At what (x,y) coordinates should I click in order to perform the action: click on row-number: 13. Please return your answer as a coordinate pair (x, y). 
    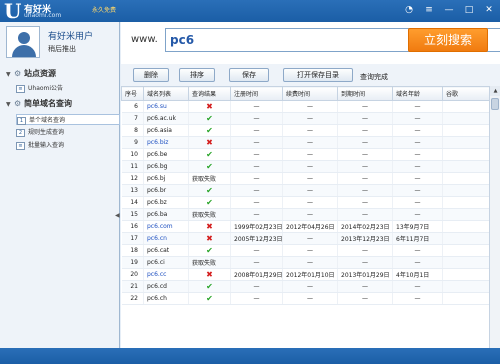
    Looking at the image, I should click on (132, 190).